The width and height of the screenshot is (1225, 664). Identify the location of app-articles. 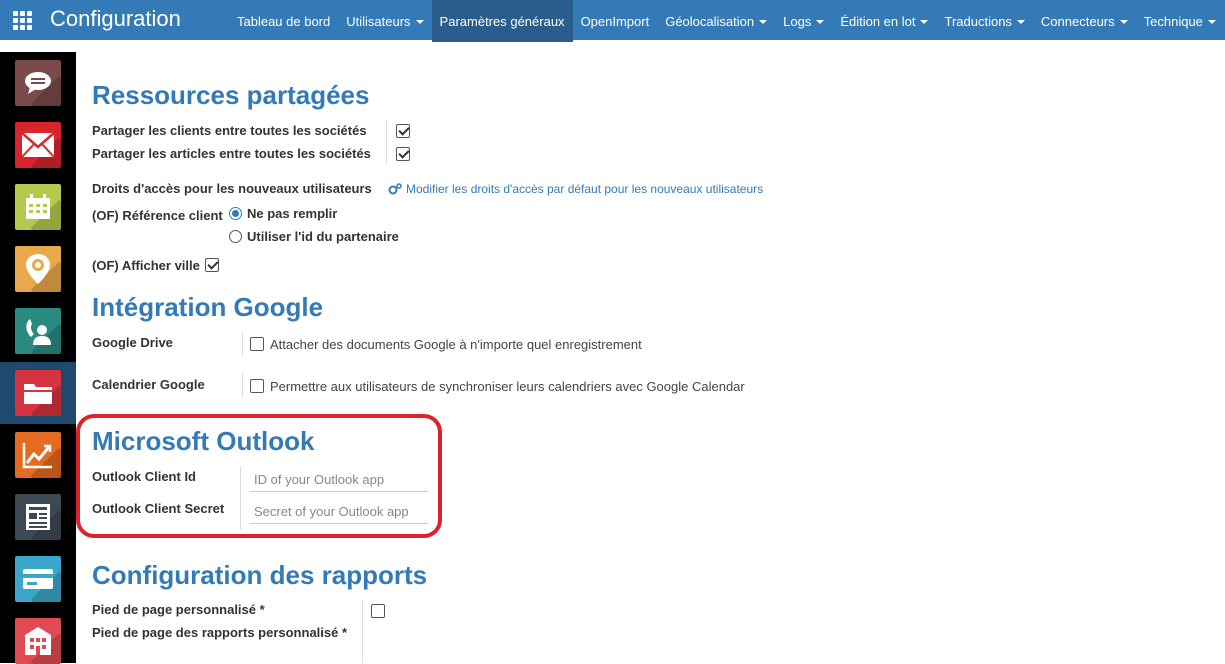
(38, 517).